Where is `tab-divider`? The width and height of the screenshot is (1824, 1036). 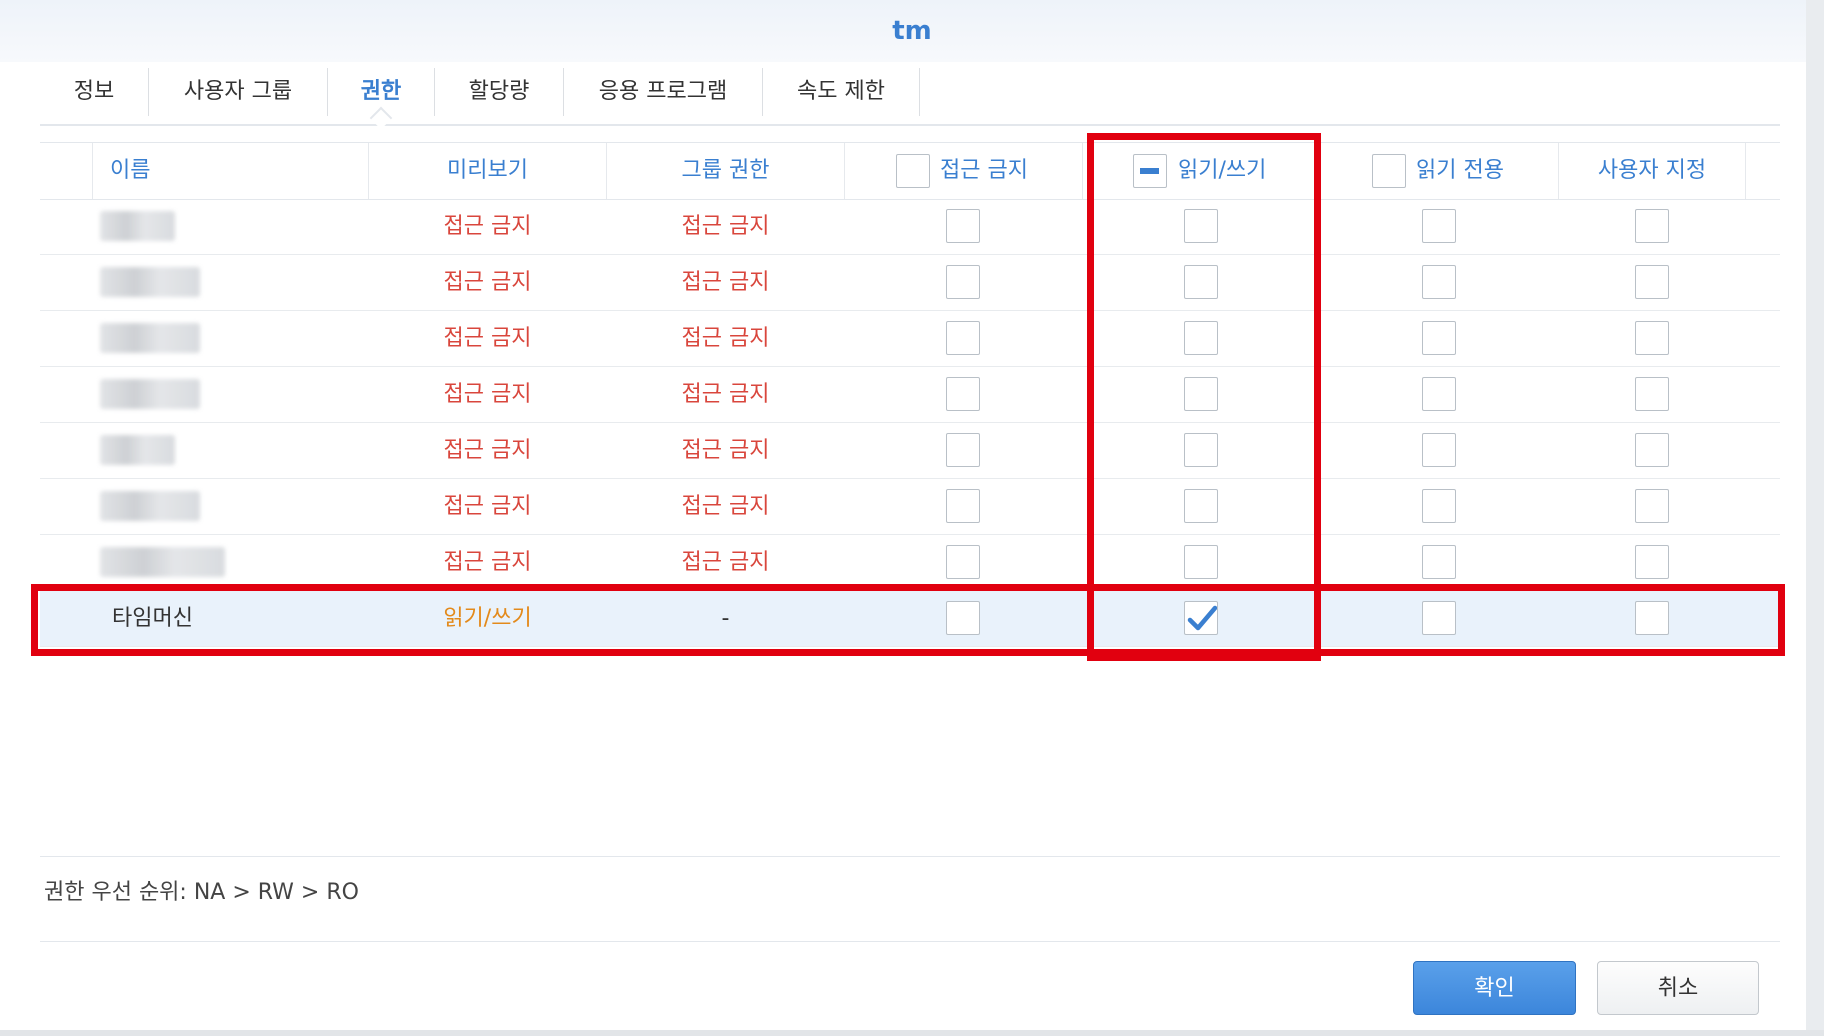 tab-divider is located at coordinates (919, 92).